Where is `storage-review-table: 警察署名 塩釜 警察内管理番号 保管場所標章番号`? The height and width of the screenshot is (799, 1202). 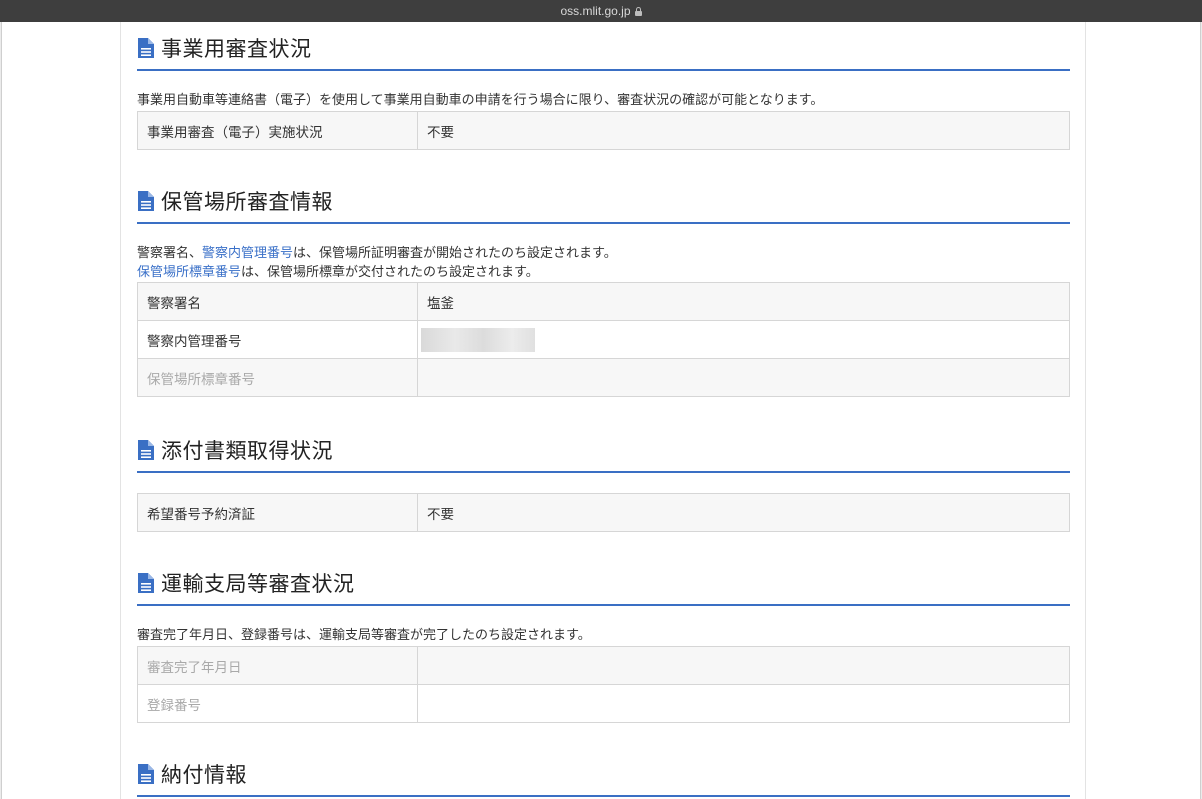
storage-review-table: 警察署名 塩釜 警察内管理番号 保管場所標章番号 is located at coordinates (603, 339).